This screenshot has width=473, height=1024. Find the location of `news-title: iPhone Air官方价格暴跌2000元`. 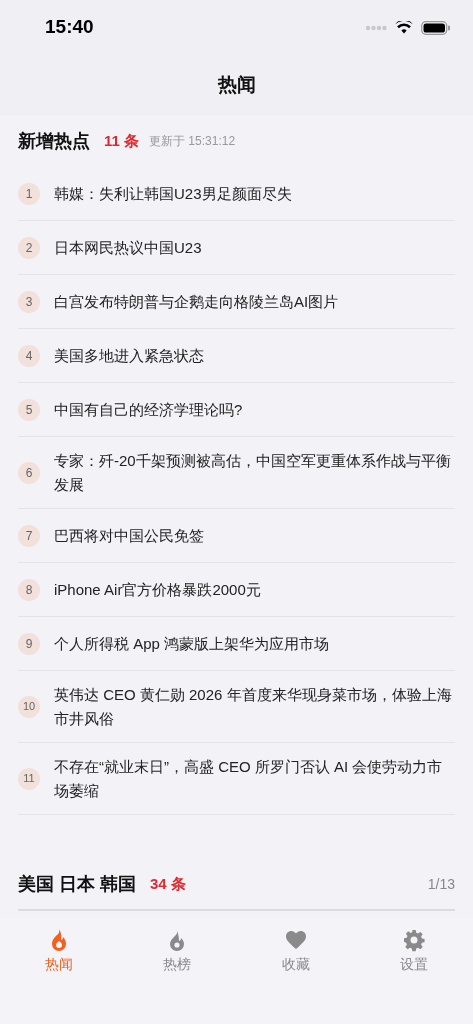

news-title: iPhone Air官方价格暴跌2000元 is located at coordinates (157, 589).